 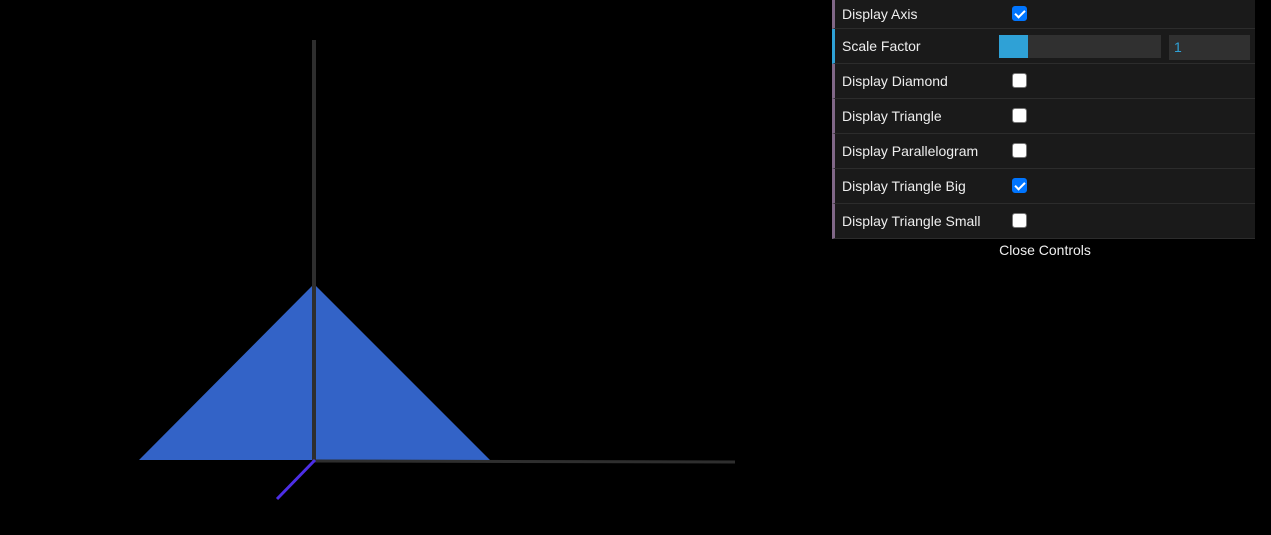 I want to click on display-parallelogram-label: Display Parallelogram, so click(x=910, y=151).